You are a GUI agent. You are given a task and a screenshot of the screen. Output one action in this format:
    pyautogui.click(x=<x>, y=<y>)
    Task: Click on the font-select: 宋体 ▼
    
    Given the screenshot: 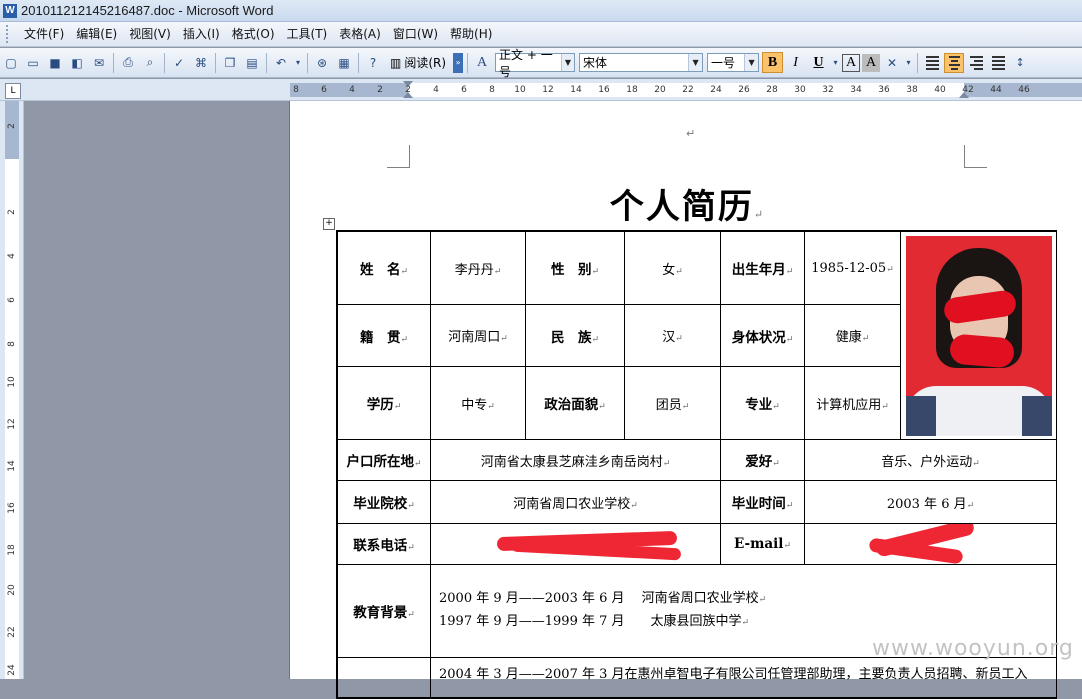 What is the action you would take?
    pyautogui.click(x=641, y=62)
    